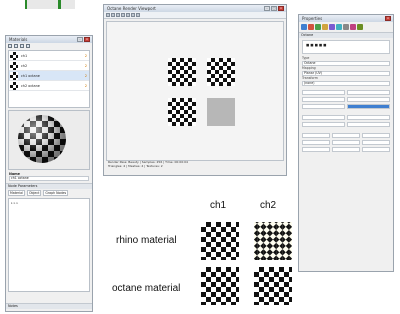 The image size is (400, 314). Describe the element at coordinates (311, 27) in the screenshot. I see `material-icon` at that location.